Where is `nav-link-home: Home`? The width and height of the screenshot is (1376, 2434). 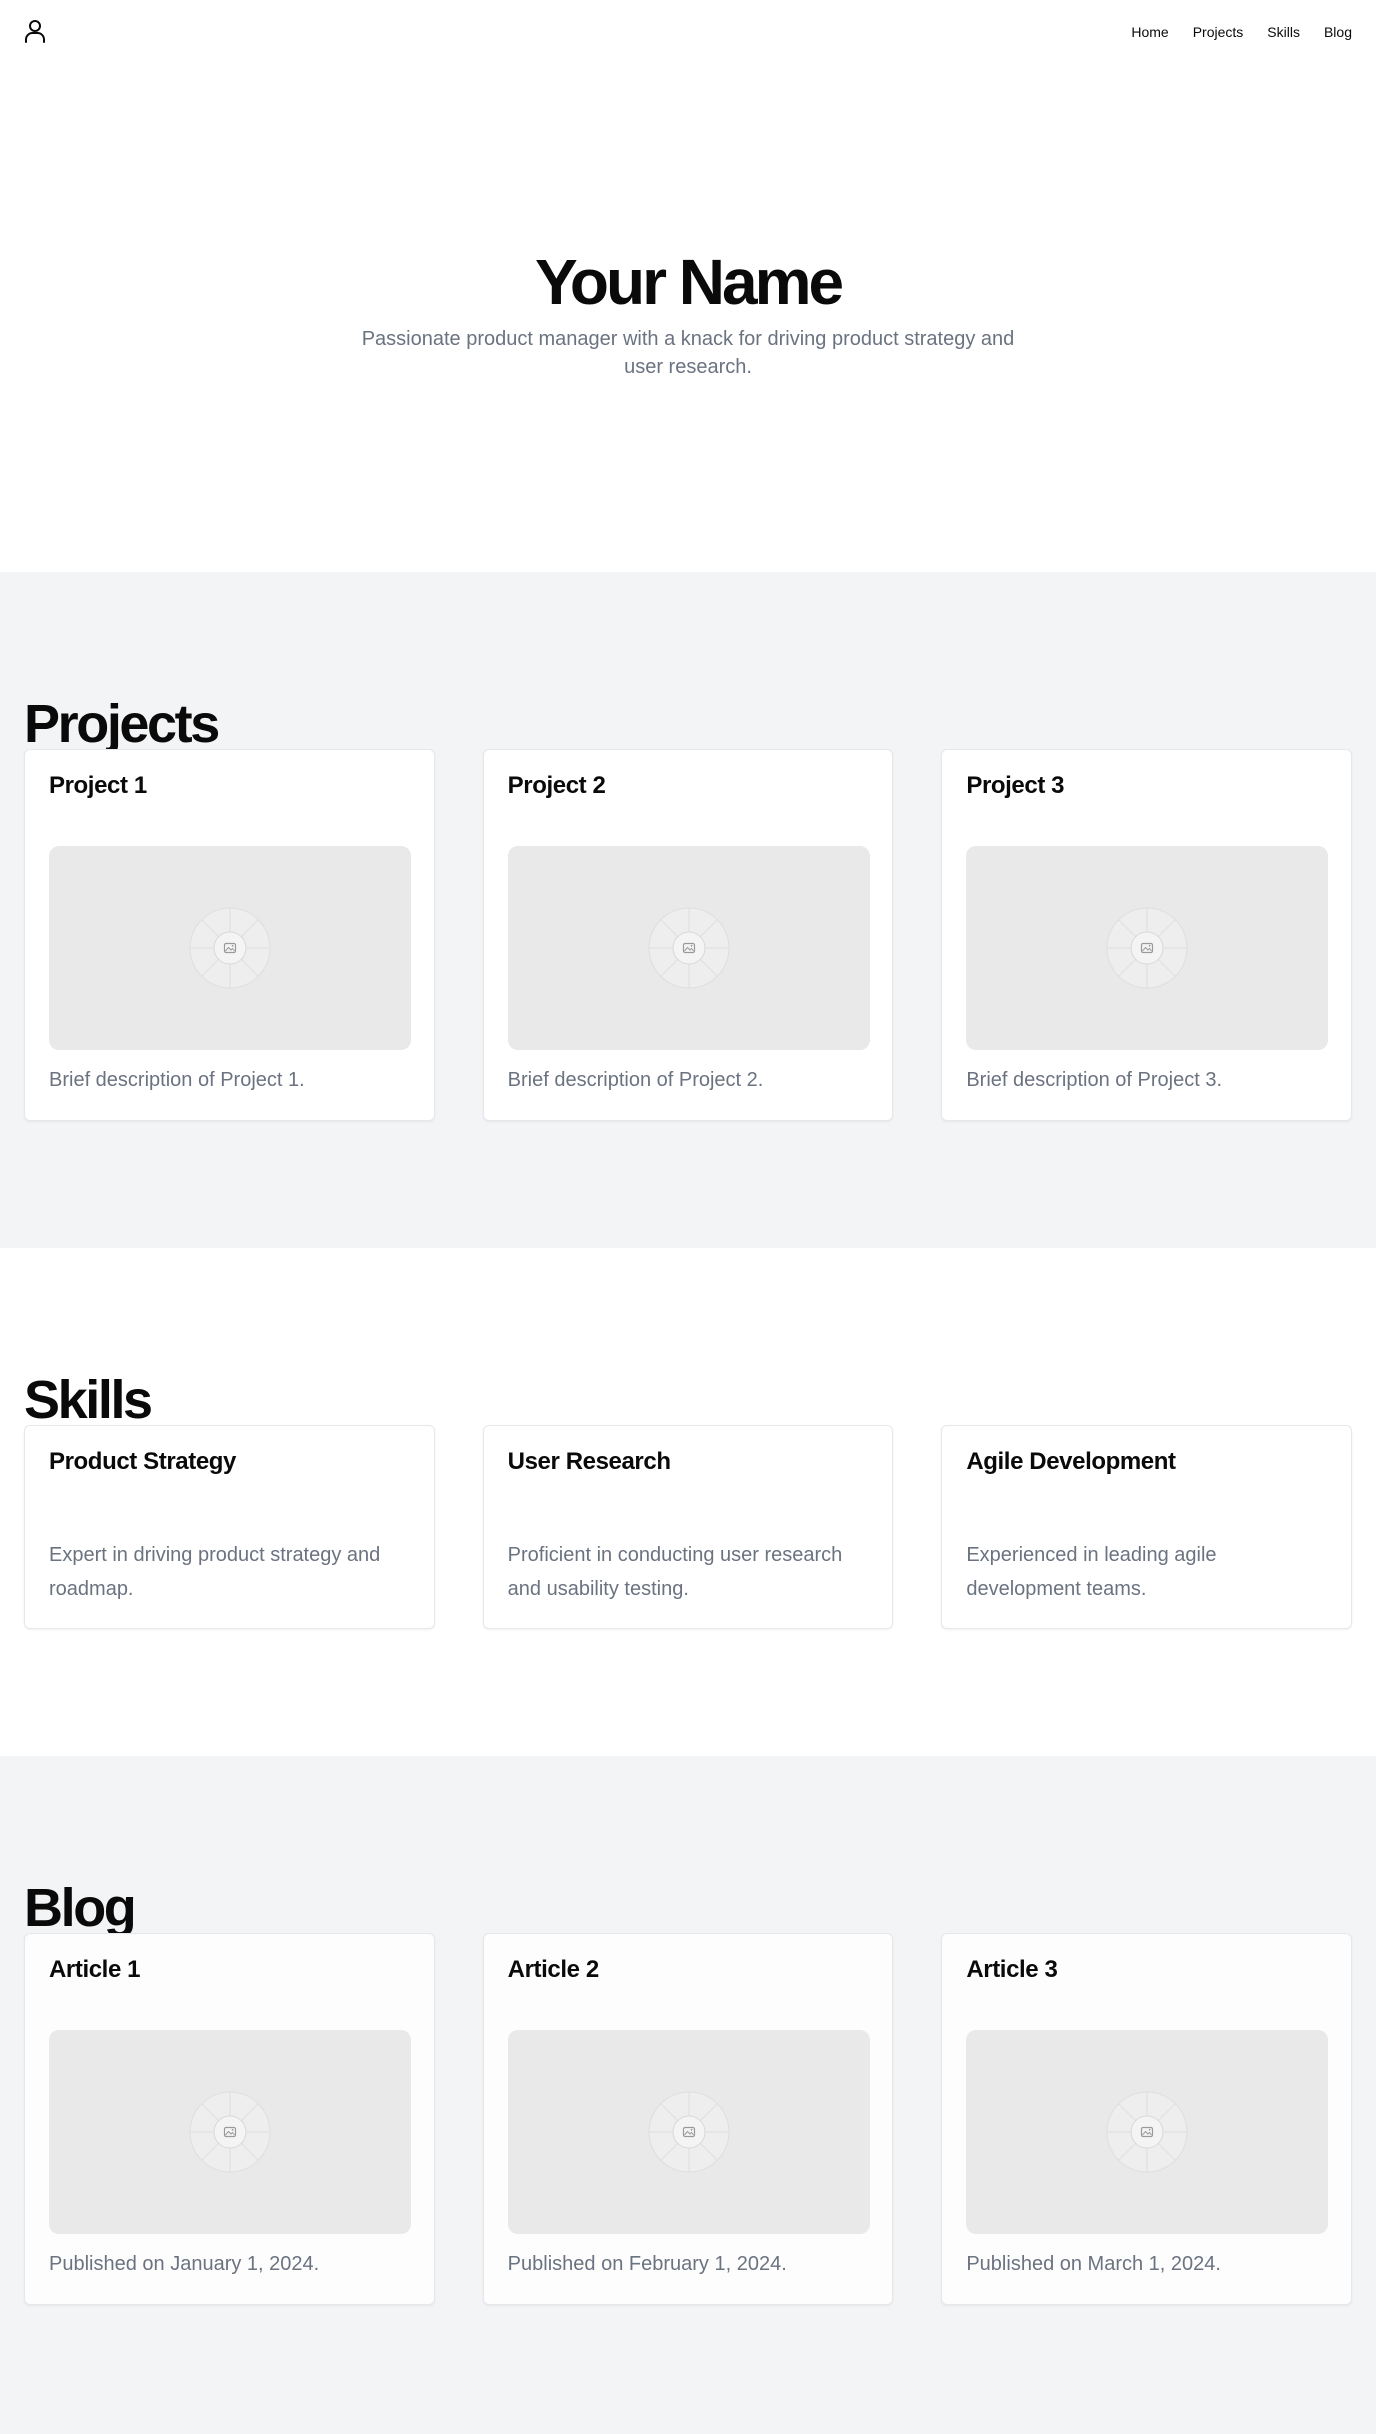
nav-link-home: Home is located at coordinates (1149, 32).